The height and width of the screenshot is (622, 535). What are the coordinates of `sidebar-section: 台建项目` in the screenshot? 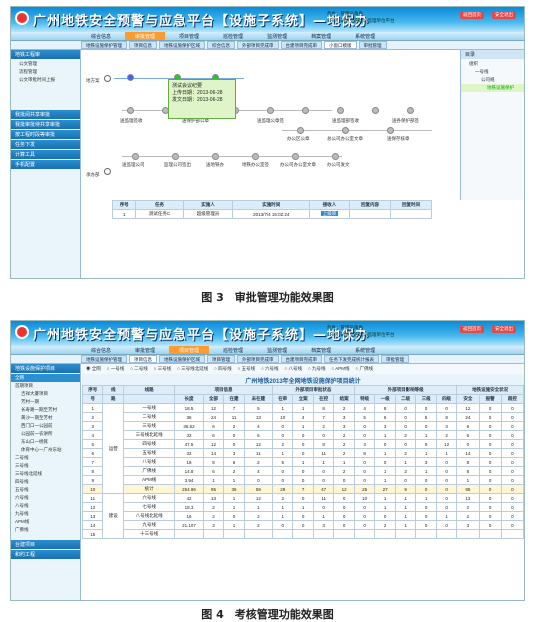 It's located at (45, 544).